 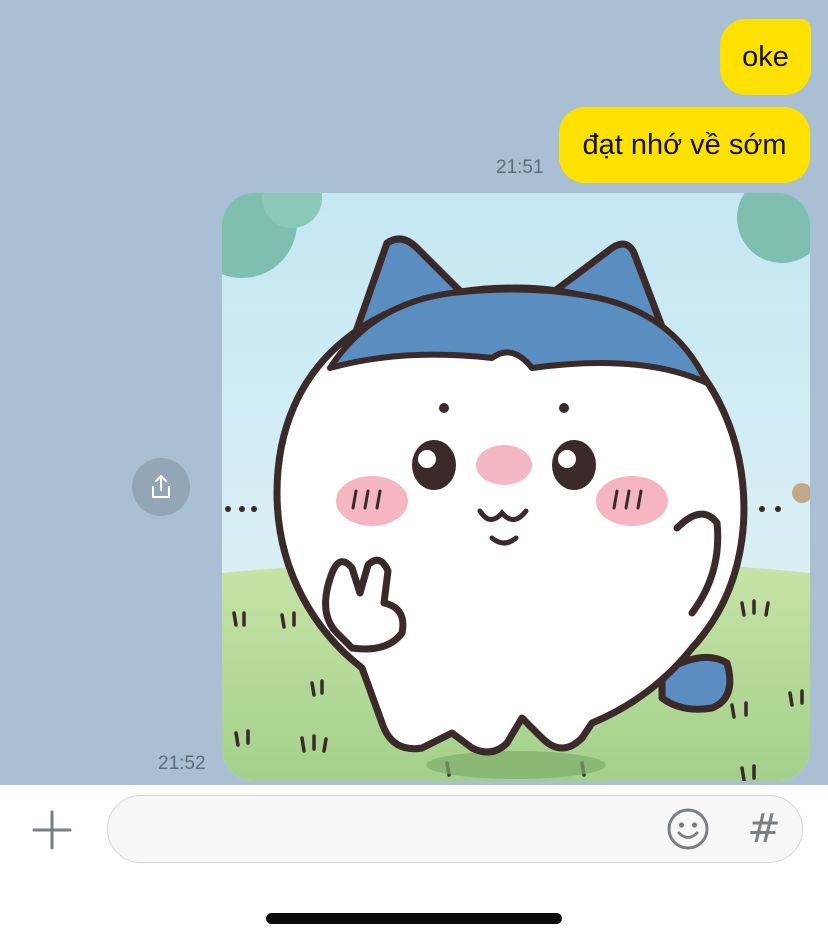 I want to click on emoji-icon, so click(x=688, y=829).